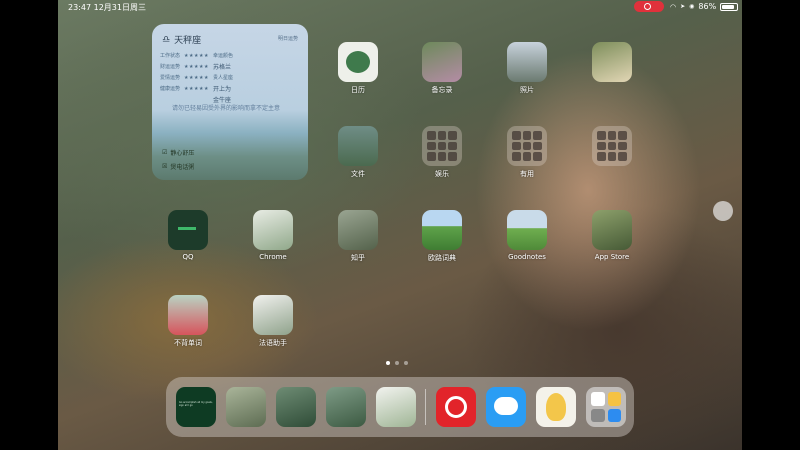 The height and width of the screenshot is (450, 800). Describe the element at coordinates (358, 174) in the screenshot. I see `app-label: 文件` at that location.